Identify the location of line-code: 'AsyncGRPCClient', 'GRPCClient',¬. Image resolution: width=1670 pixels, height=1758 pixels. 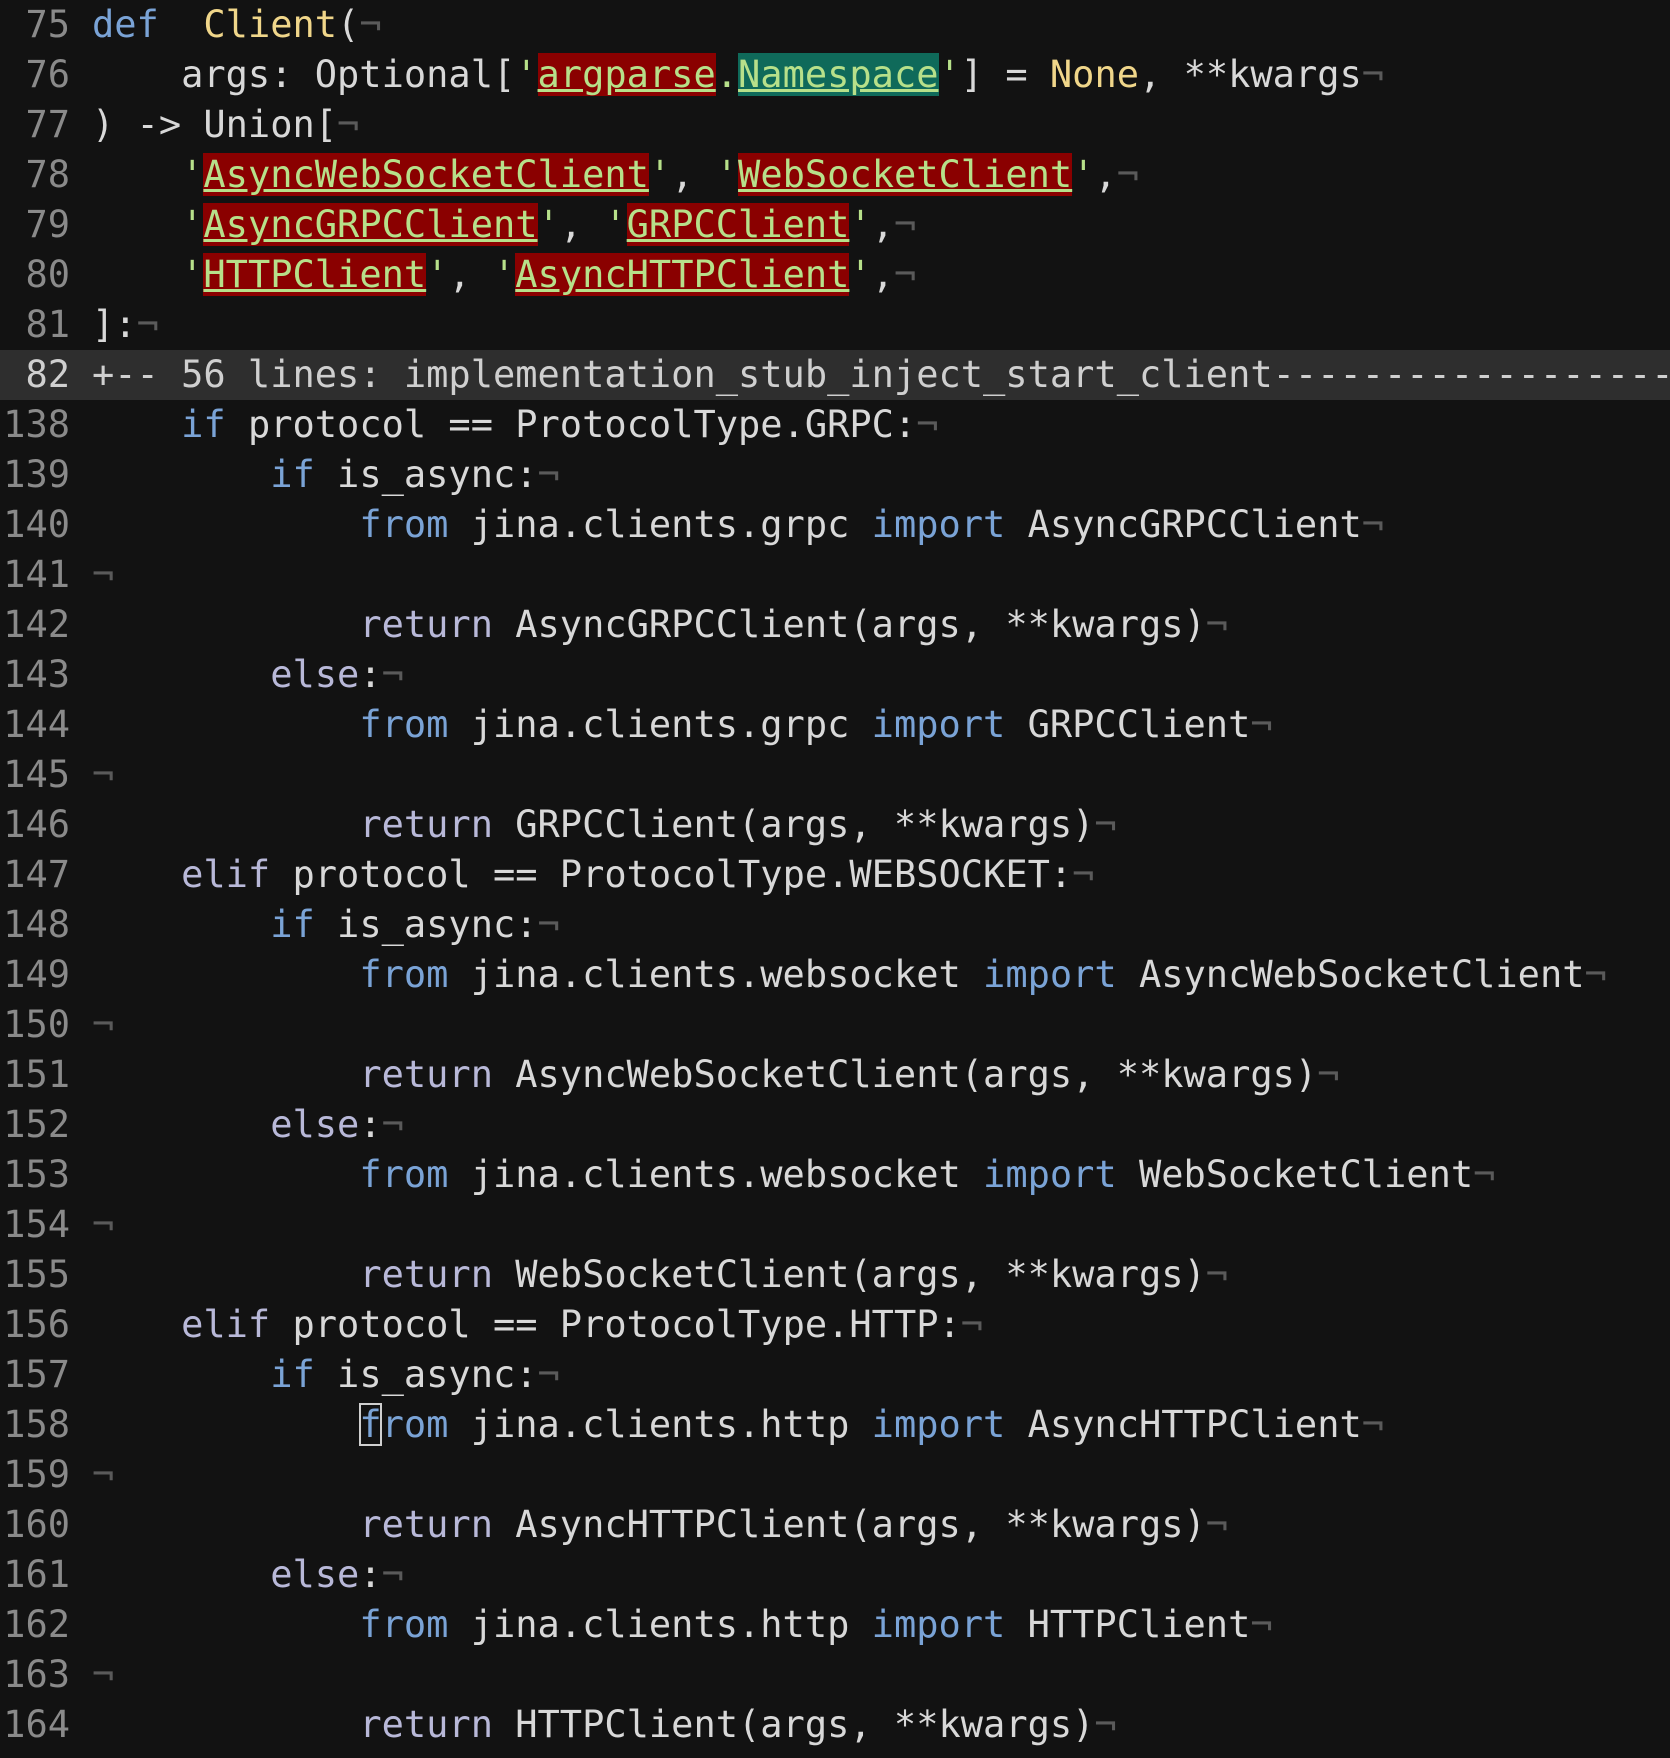
(504, 225).